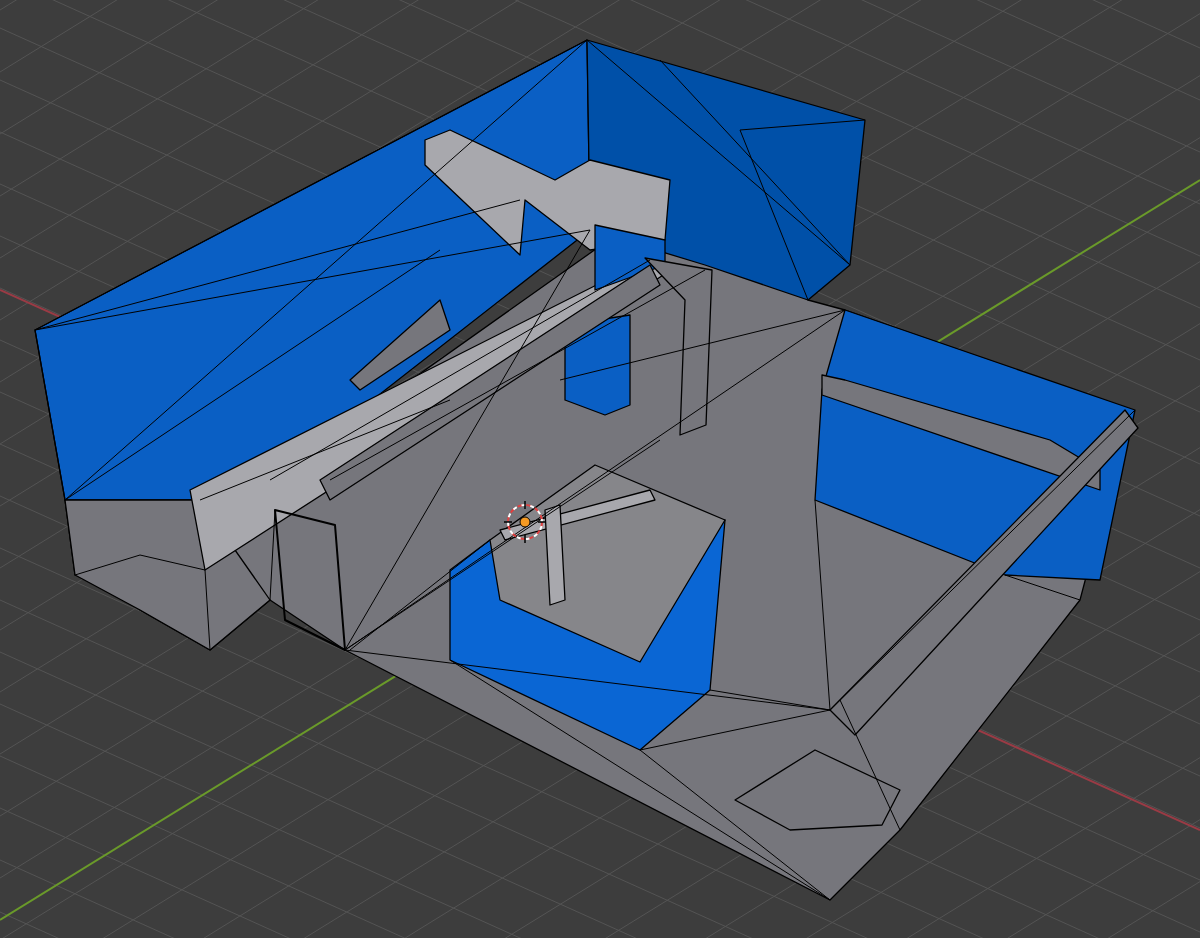 This screenshot has height=938, width=1200. I want to click on 3d-cursor-icon, so click(525, 522).